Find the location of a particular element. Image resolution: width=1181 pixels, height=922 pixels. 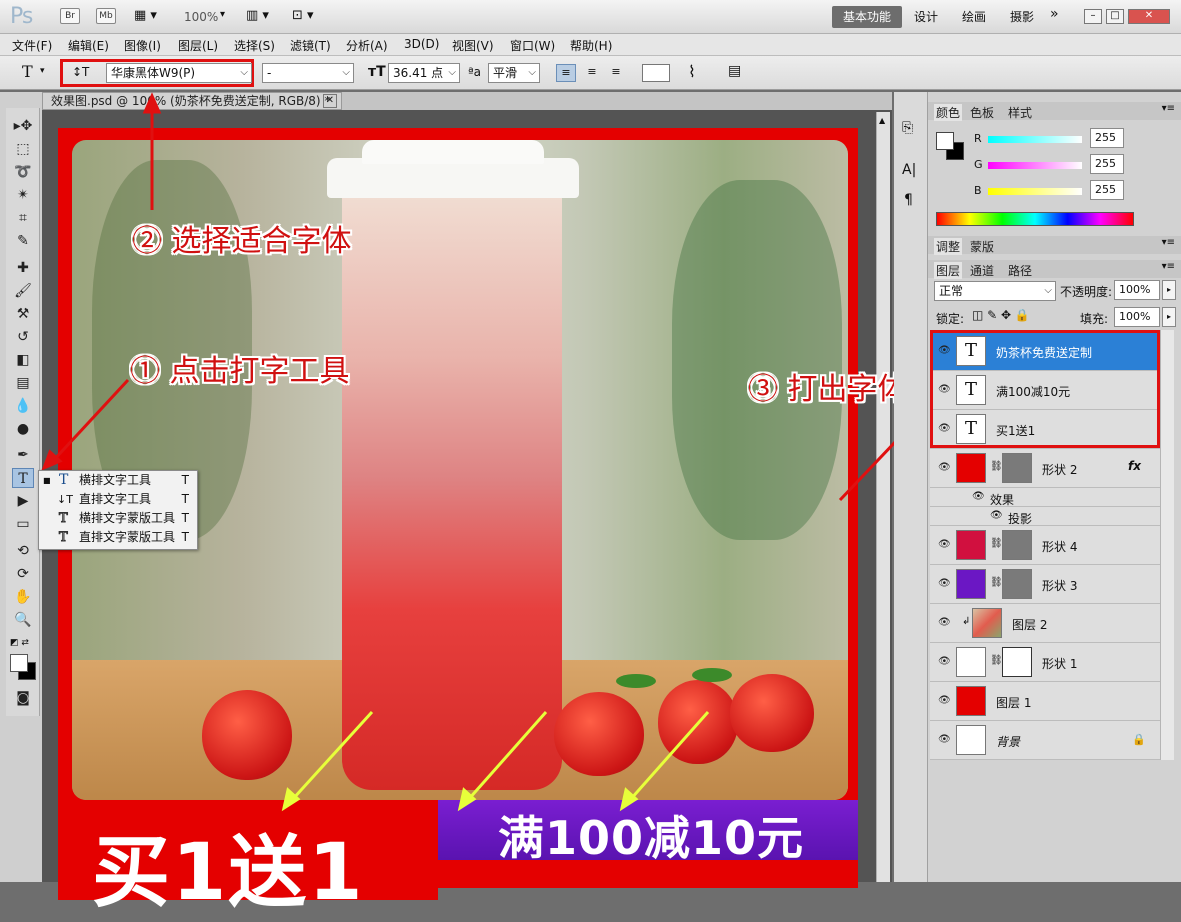

lock-icons: ◫ ✎ ✥ 🔒 is located at coordinates (1001, 315).